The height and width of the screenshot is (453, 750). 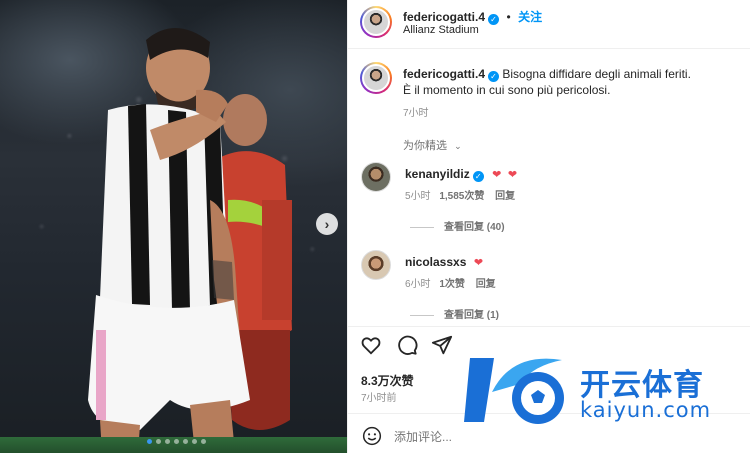 What do you see at coordinates (441, 30) in the screenshot?
I see `post-location: Allianz Stadium` at bounding box center [441, 30].